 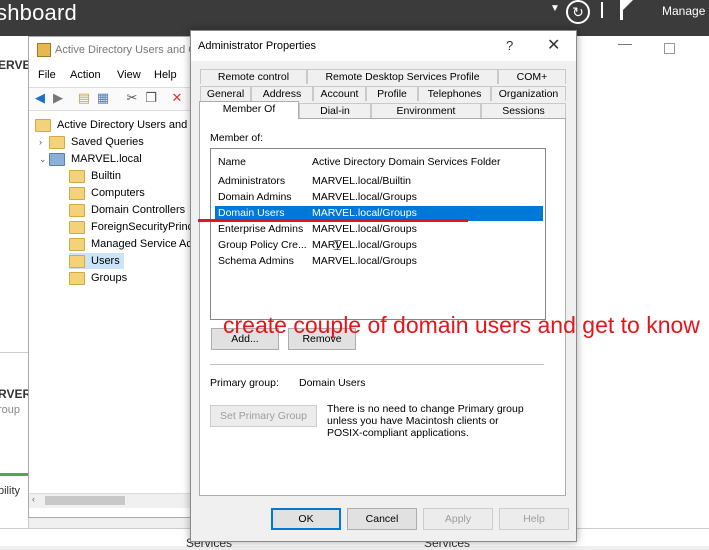 What do you see at coordinates (38, 12) in the screenshot?
I see `server-manager-title: shboard` at bounding box center [38, 12].